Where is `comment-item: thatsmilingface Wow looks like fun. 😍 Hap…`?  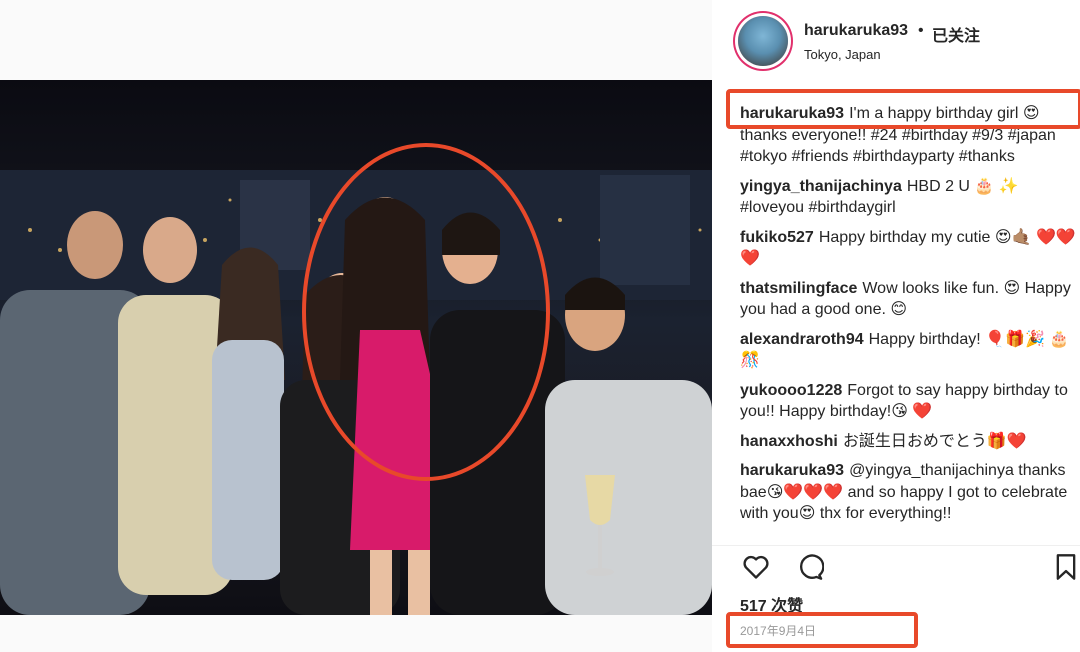
comment-item: thatsmilingface Wow looks like fun. 😍 Hap… is located at coordinates (910, 299).